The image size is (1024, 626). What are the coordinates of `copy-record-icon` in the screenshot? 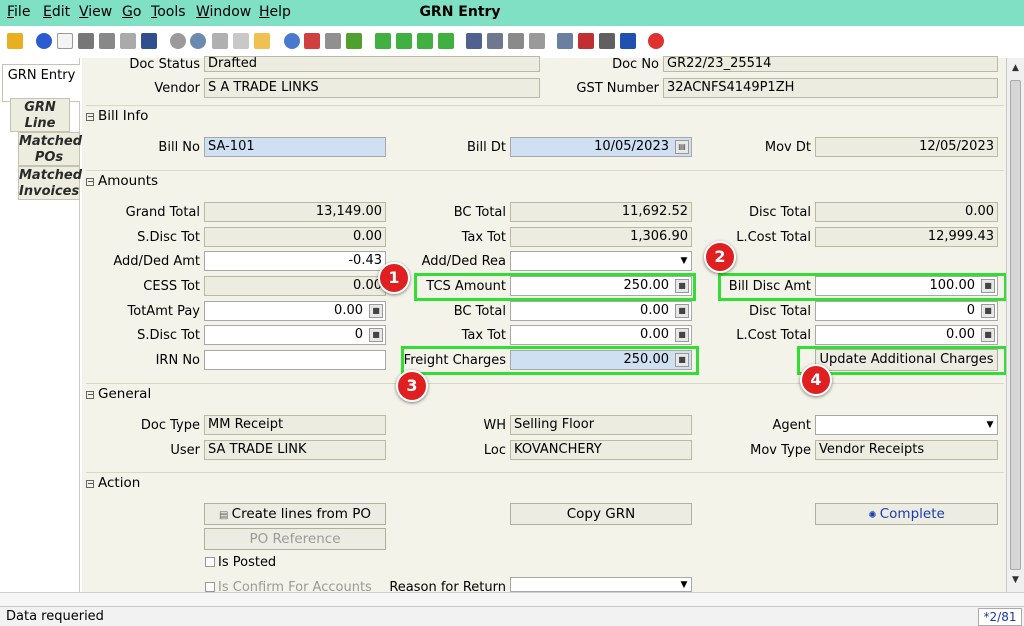 It's located at (86, 41).